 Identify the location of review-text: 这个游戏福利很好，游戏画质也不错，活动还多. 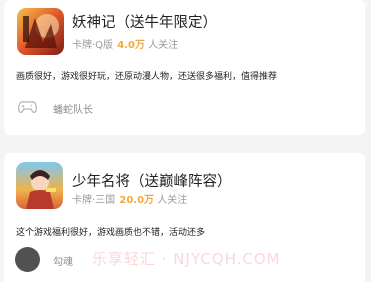
(111, 233).